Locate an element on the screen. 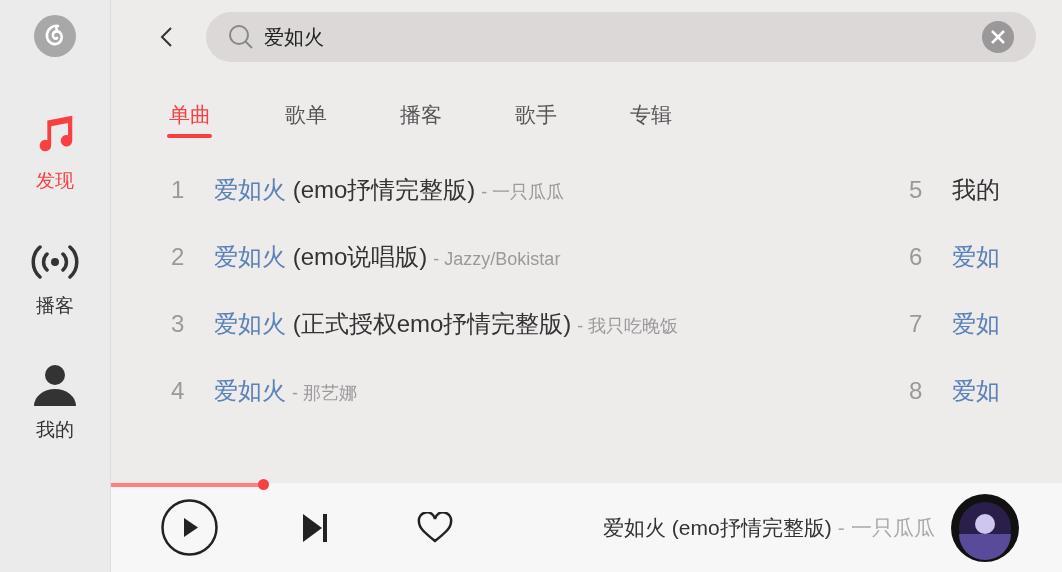  skip-next-icon is located at coordinates (315, 527).